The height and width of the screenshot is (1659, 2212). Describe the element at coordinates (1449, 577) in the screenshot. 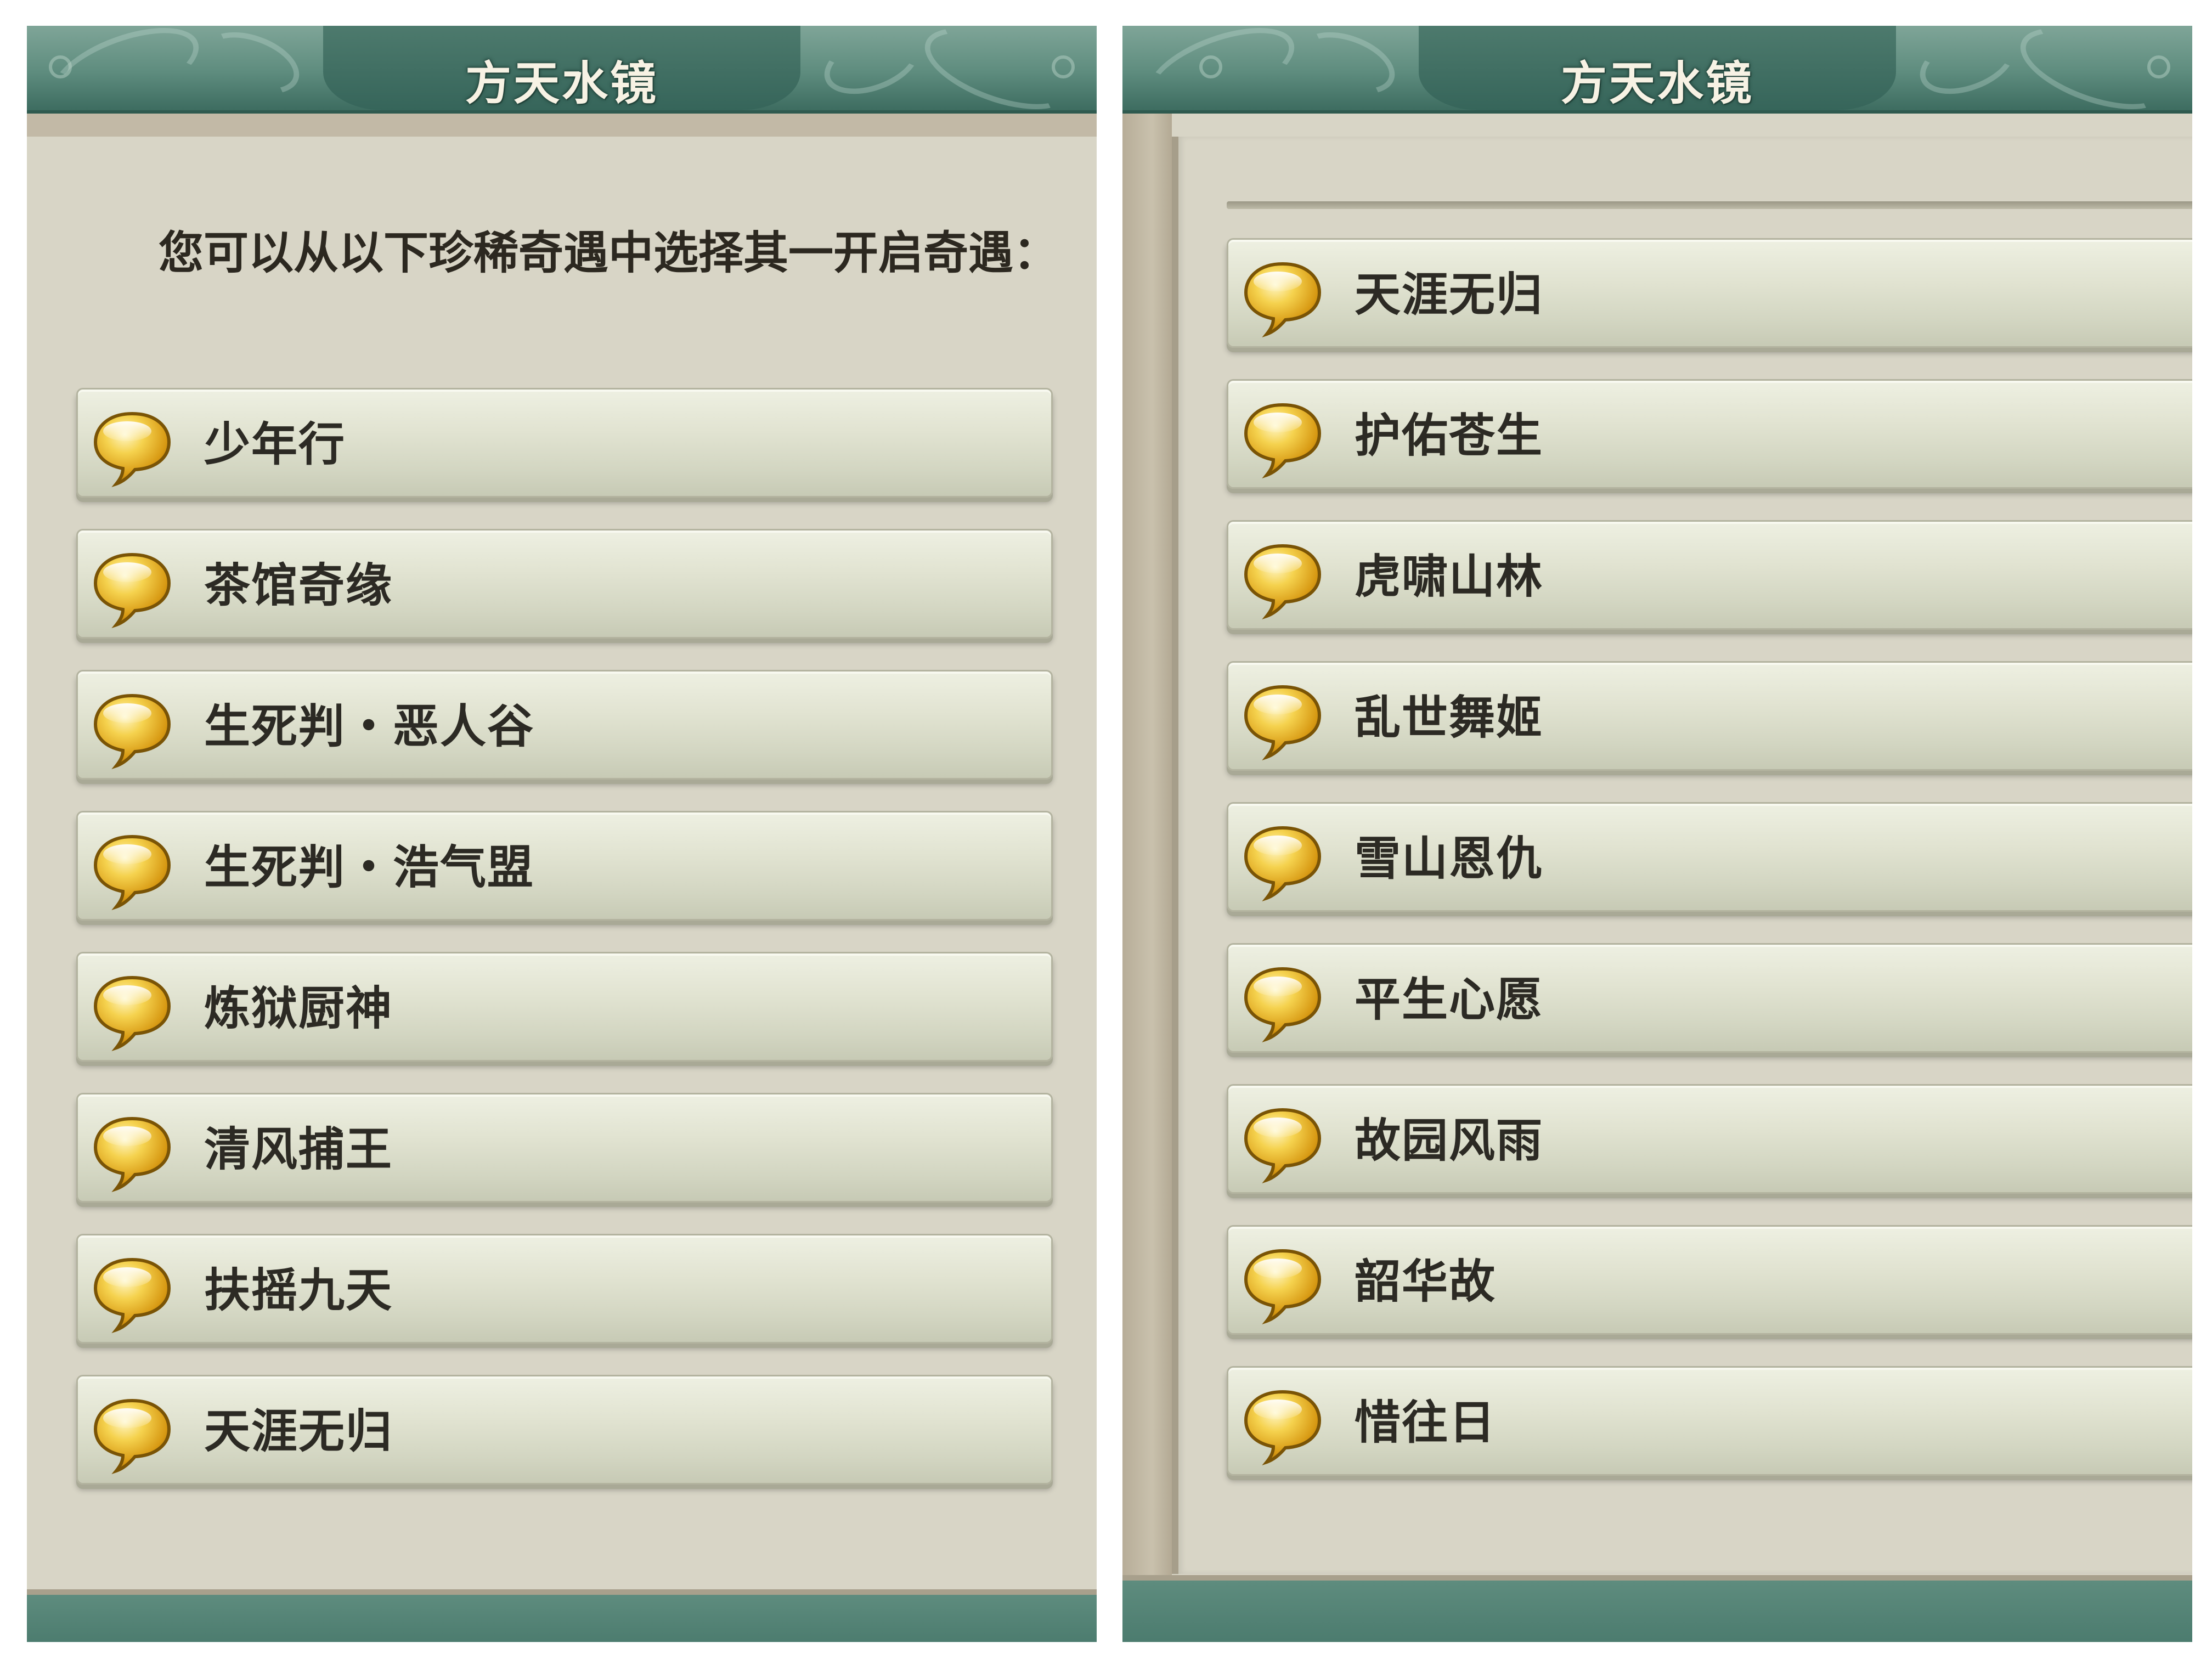

I see `option-label: 虎啸山林` at that location.